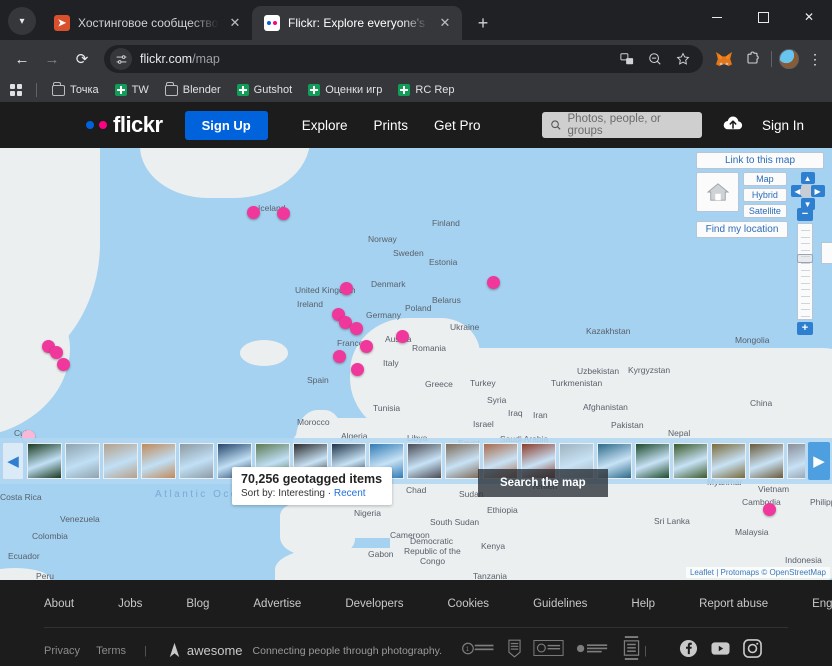  Describe the element at coordinates (742, 229) in the screenshot. I see `find-my-location-button: Find my location` at that location.